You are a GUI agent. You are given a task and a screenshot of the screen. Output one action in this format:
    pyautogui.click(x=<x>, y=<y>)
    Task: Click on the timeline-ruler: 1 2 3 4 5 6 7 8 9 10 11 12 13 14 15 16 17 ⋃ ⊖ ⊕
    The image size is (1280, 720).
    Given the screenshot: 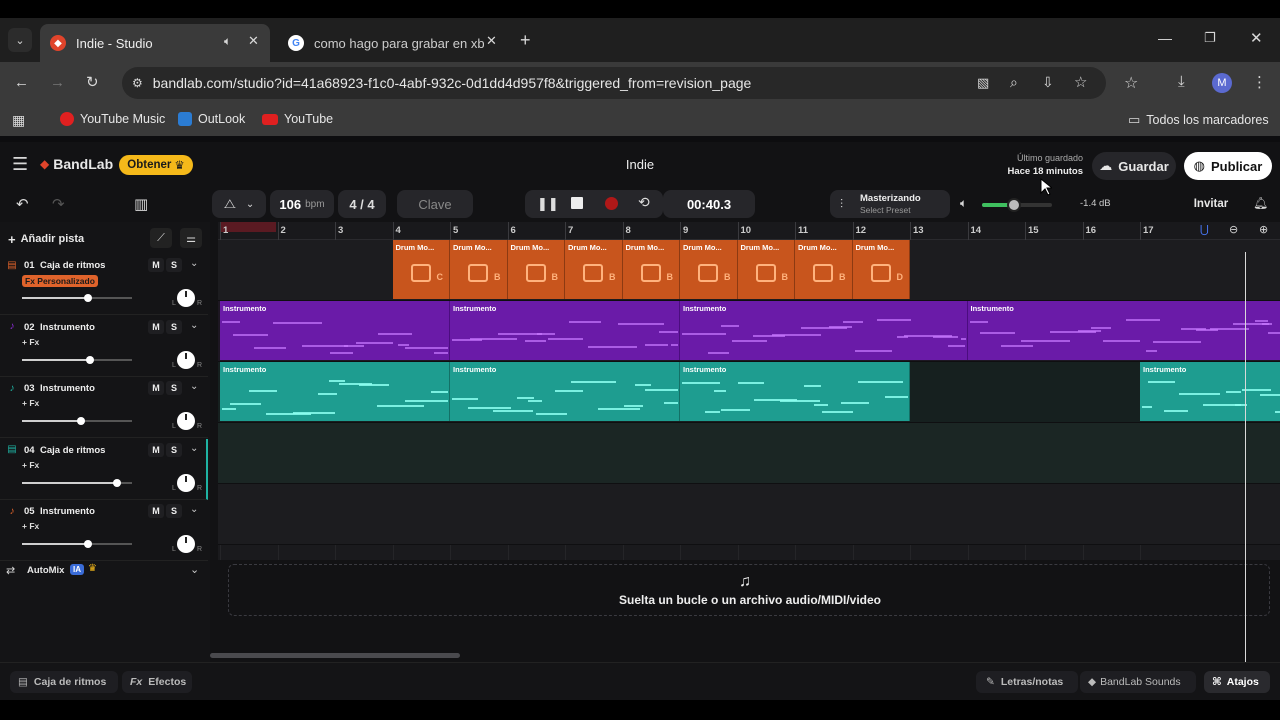 What is the action you would take?
    pyautogui.click(x=749, y=231)
    